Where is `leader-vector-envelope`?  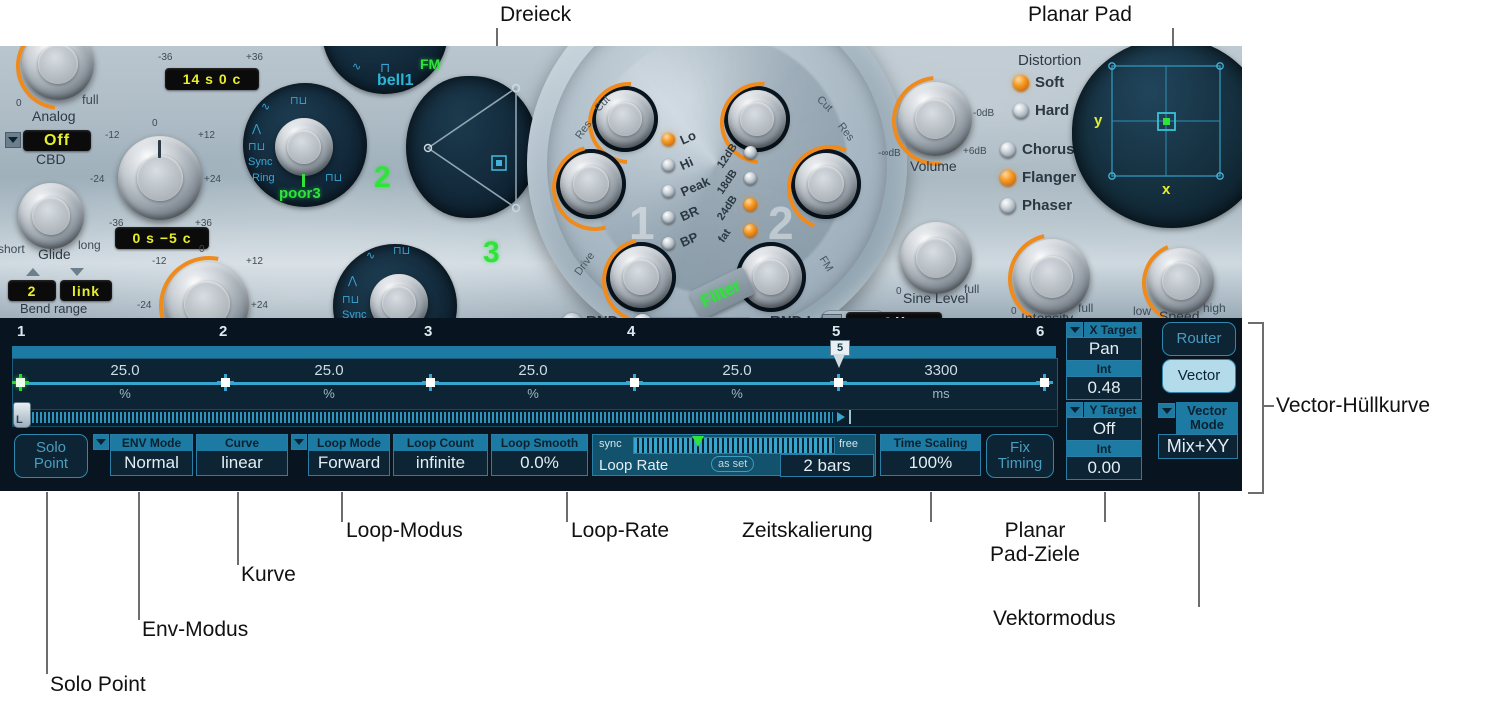
leader-vector-envelope is located at coordinates (1268, 406).